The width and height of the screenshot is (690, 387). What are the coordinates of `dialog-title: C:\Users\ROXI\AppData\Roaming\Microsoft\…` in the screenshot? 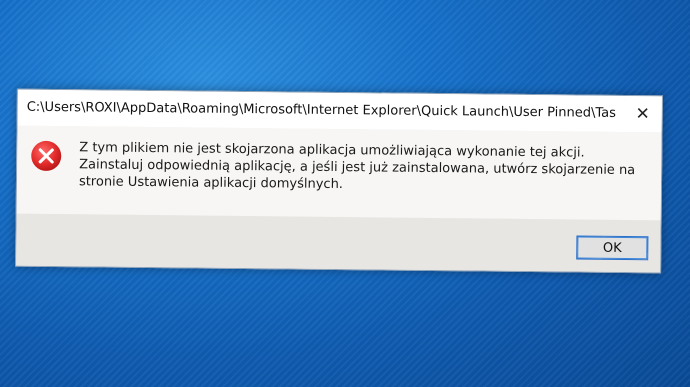 It's located at (321, 110).